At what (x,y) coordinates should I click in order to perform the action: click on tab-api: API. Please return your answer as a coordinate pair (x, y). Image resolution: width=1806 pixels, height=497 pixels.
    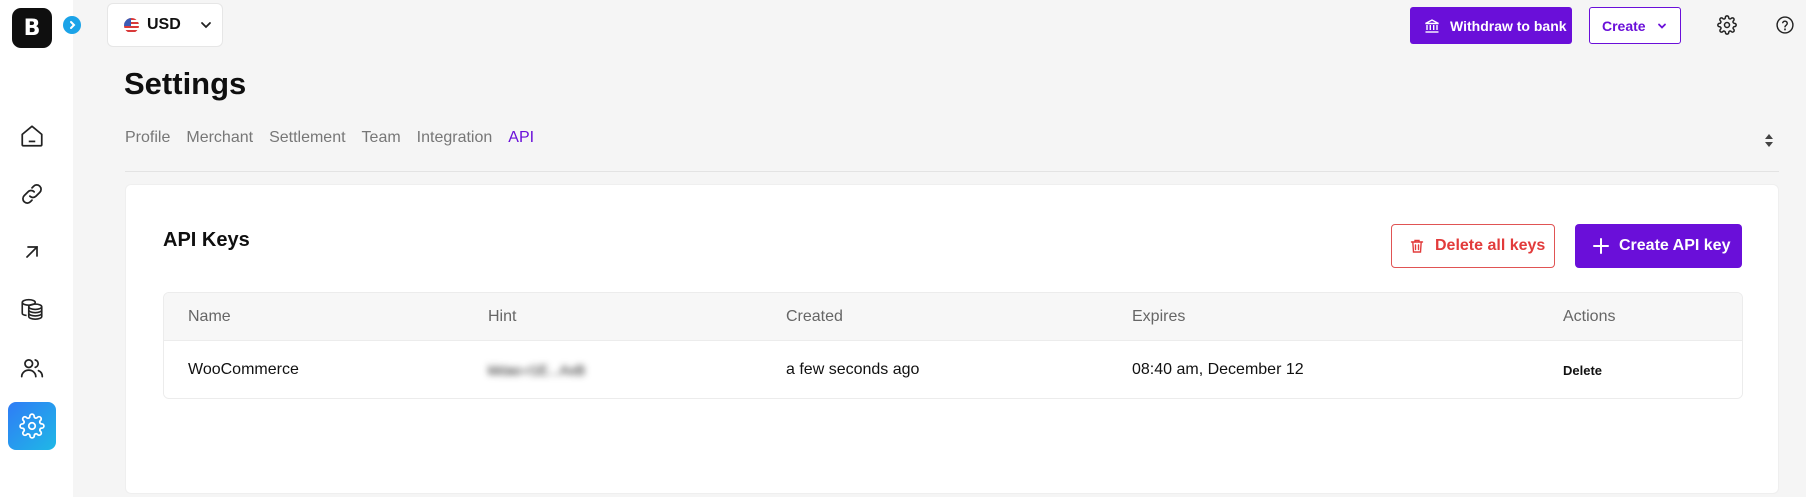
    Looking at the image, I should click on (521, 138).